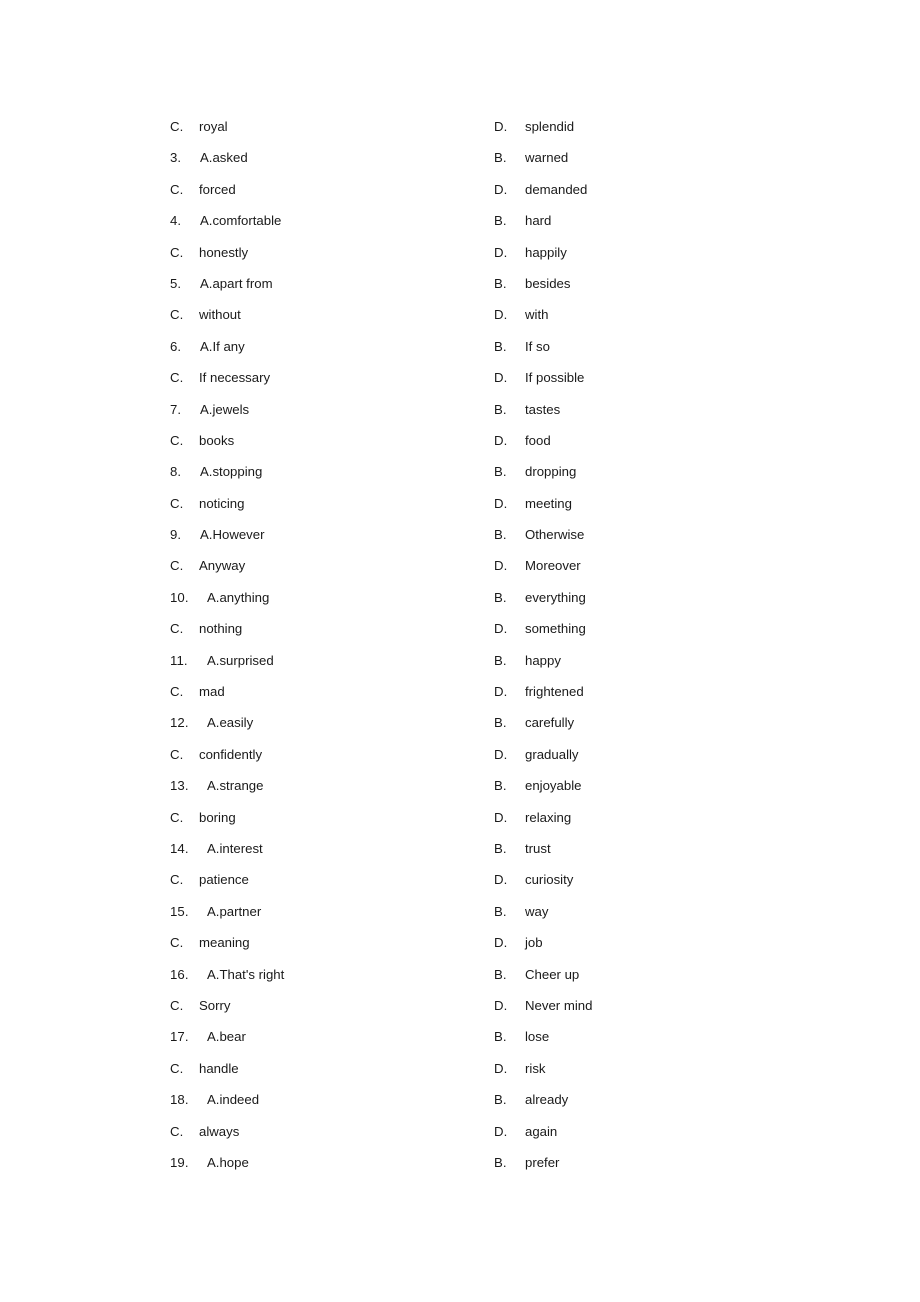 The height and width of the screenshot is (1302, 920). What do you see at coordinates (206, 628) in the screenshot?
I see `option-cell-left: C. nothing` at bounding box center [206, 628].